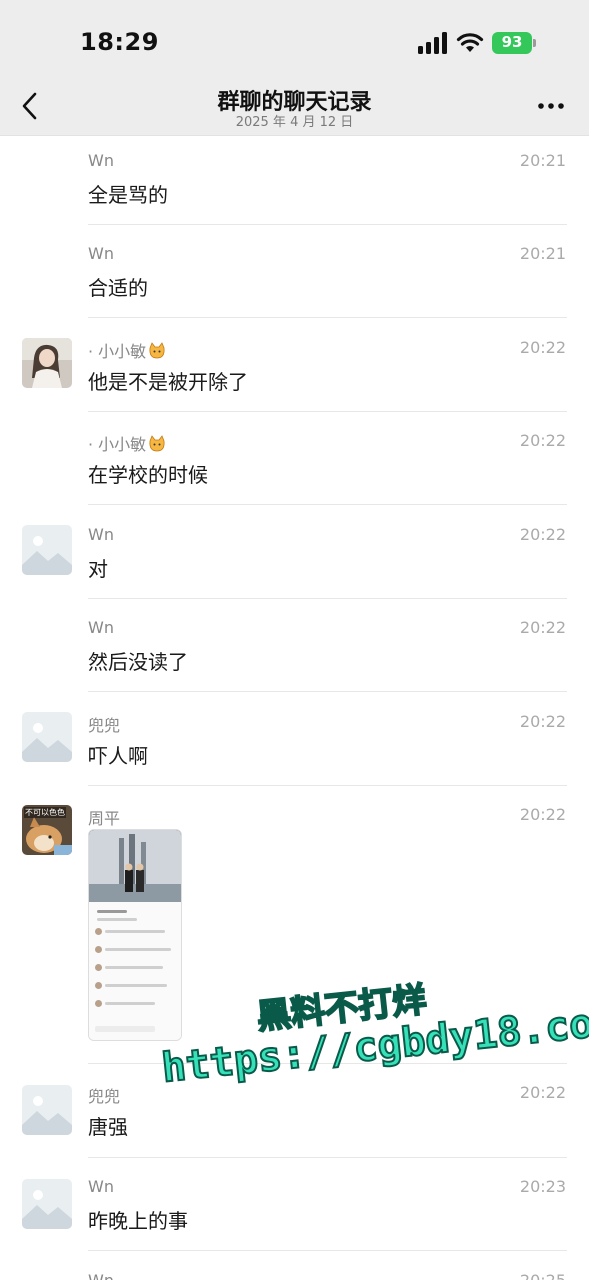 Image resolution: width=589 pixels, height=1280 pixels. What do you see at coordinates (168, 382) in the screenshot?
I see `message-text: 他是不是被开除了` at bounding box center [168, 382].